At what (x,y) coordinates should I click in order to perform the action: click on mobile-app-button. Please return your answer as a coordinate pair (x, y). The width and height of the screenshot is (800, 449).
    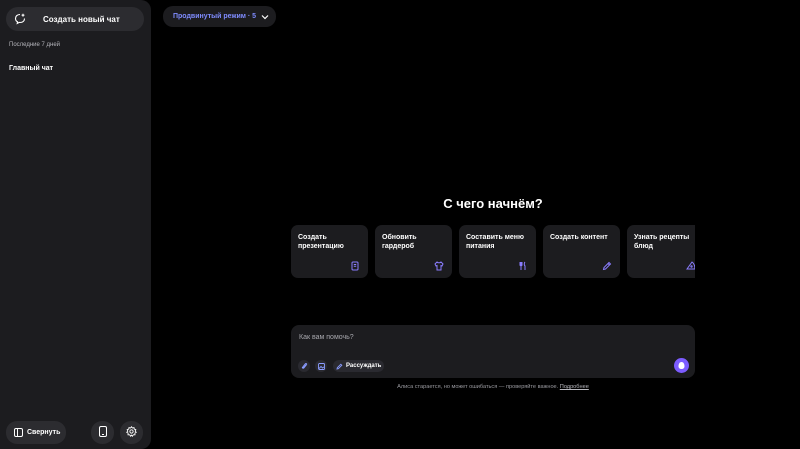
    Looking at the image, I should click on (102, 432).